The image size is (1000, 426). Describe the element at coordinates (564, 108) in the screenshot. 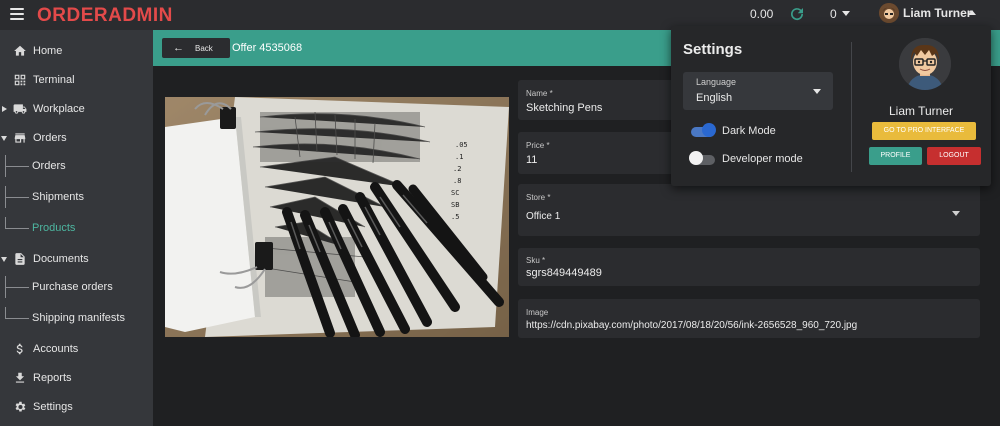

I see `name-input: Sketching Pens` at that location.